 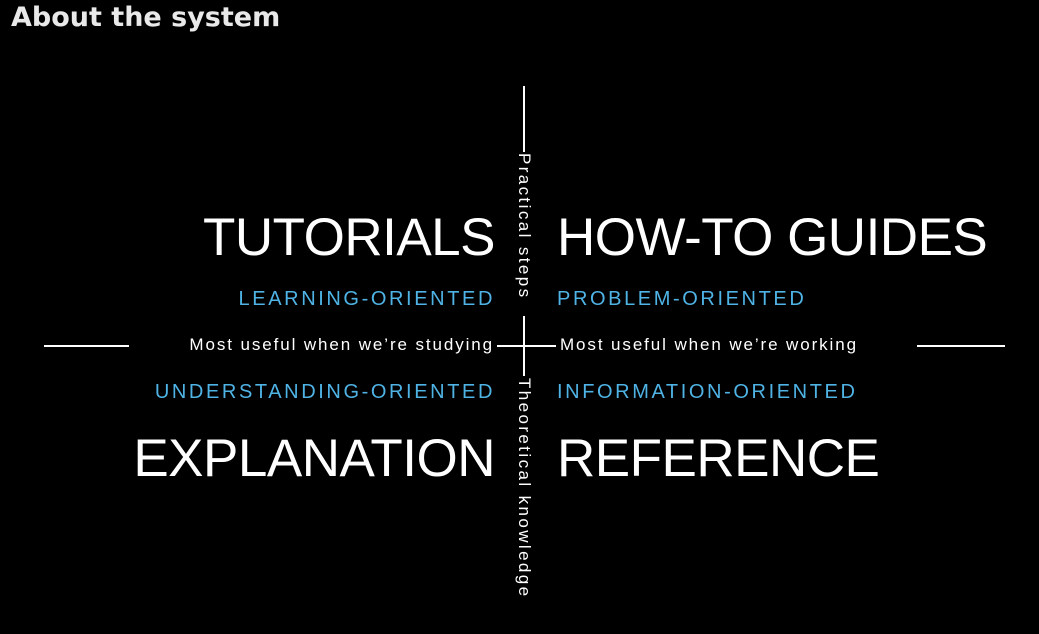 What do you see at coordinates (772, 237) in the screenshot?
I see `quadrant-title-how-to-guides: HOW-TO GUIDES` at bounding box center [772, 237].